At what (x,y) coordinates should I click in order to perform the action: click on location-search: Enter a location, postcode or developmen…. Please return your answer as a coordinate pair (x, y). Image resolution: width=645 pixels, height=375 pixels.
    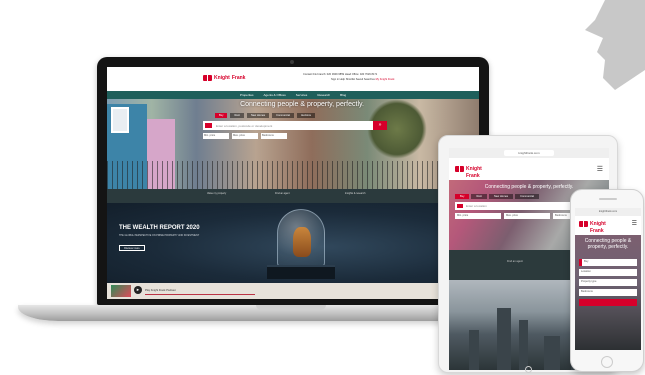
    Looking at the image, I should click on (295, 125).